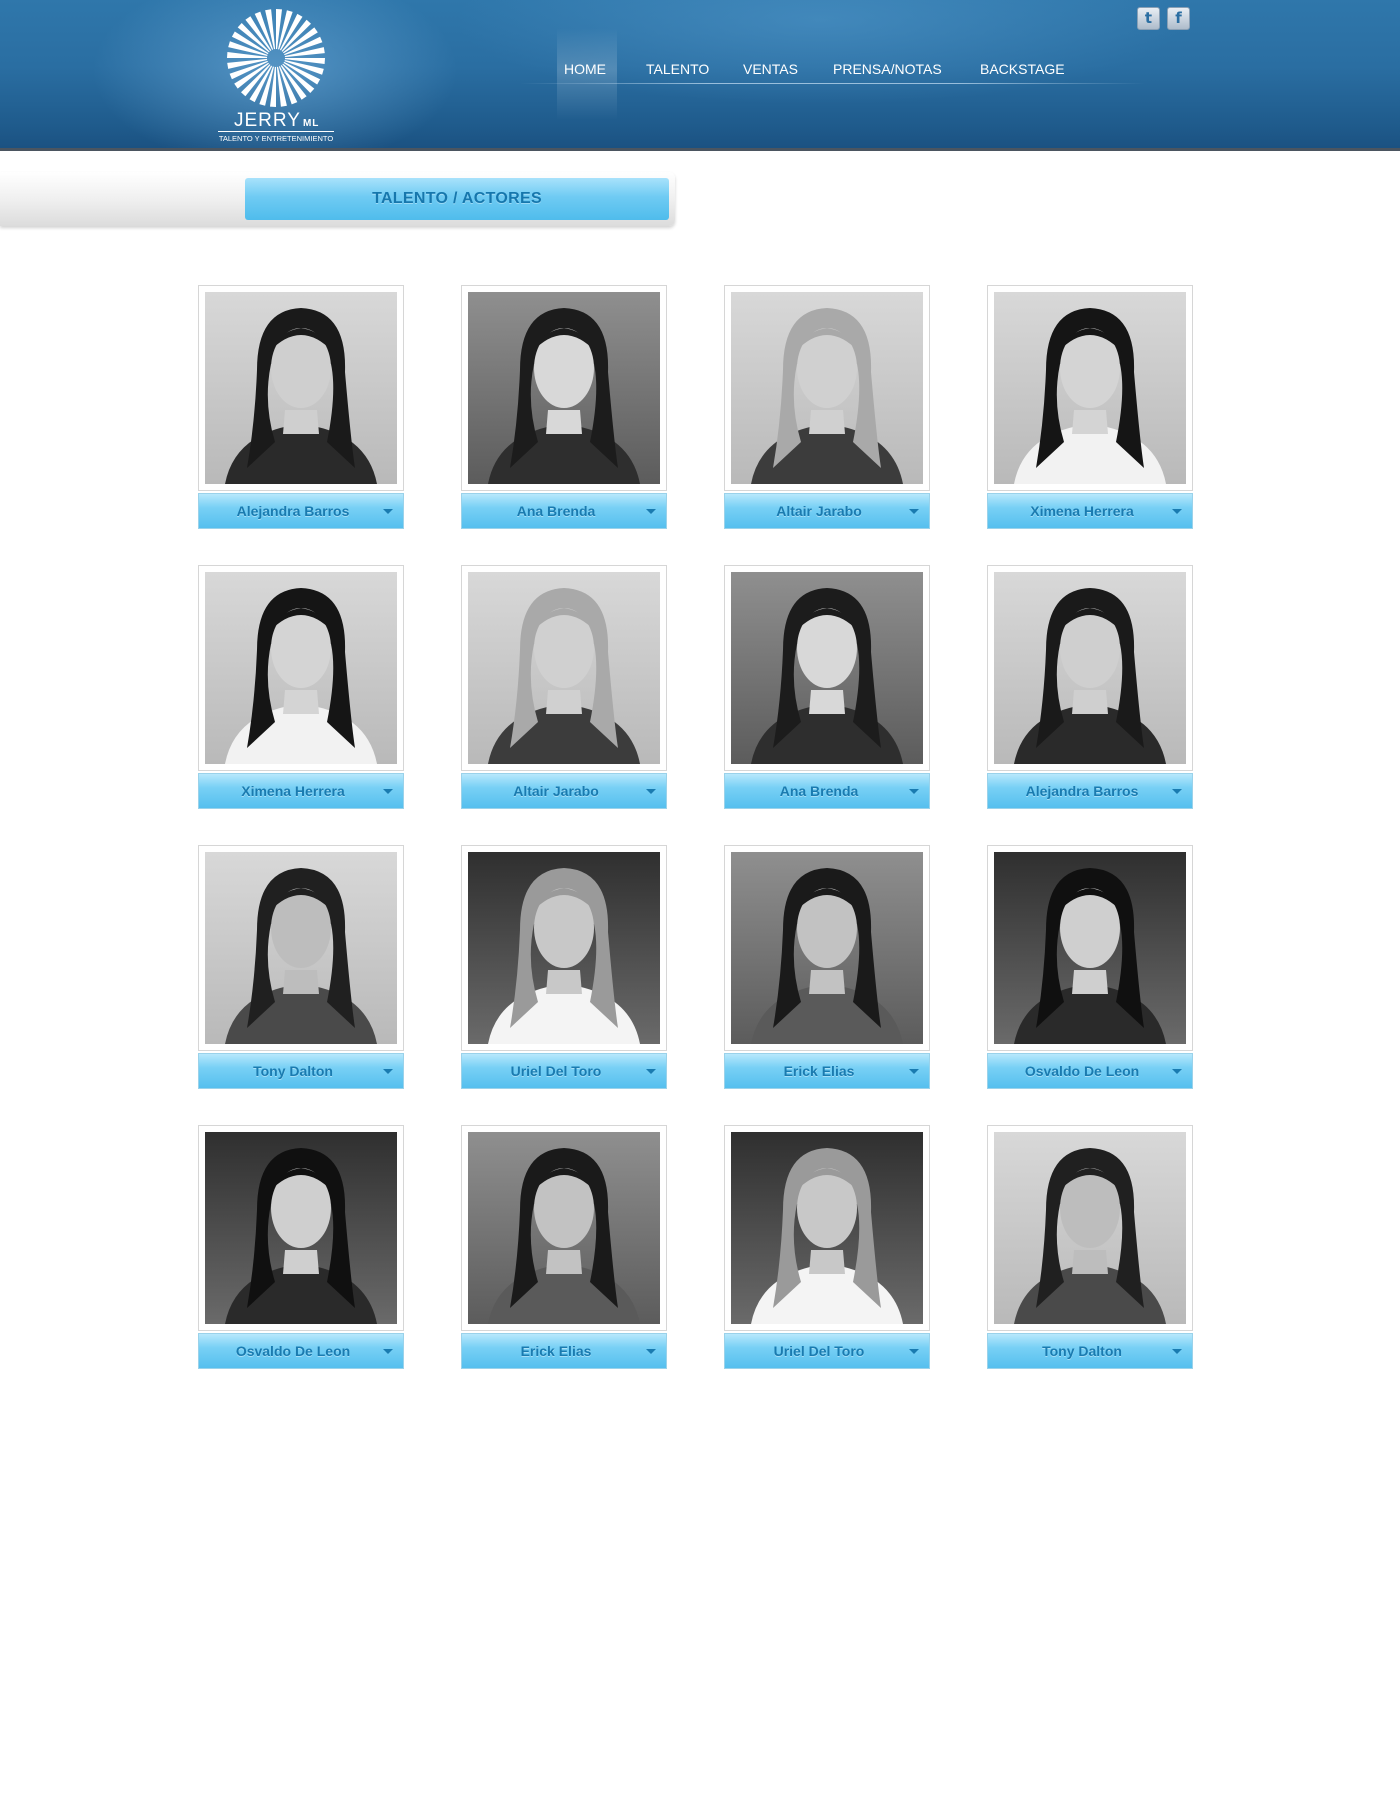 This screenshot has width=1400, height=1800. What do you see at coordinates (276, 76) in the screenshot?
I see `brand-logo: JERRY ML TALENTO Y ENTRETENIMIENTO` at bounding box center [276, 76].